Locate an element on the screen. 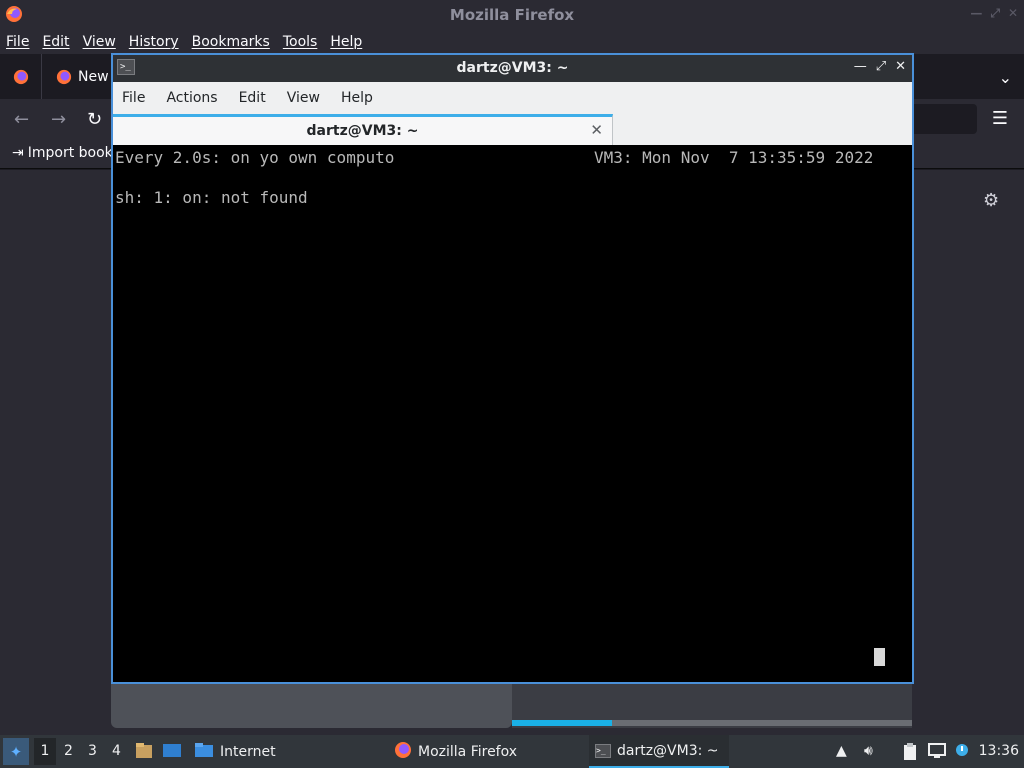 The width and height of the screenshot is (1024, 768). menu-edit: Edit is located at coordinates (55, 42).